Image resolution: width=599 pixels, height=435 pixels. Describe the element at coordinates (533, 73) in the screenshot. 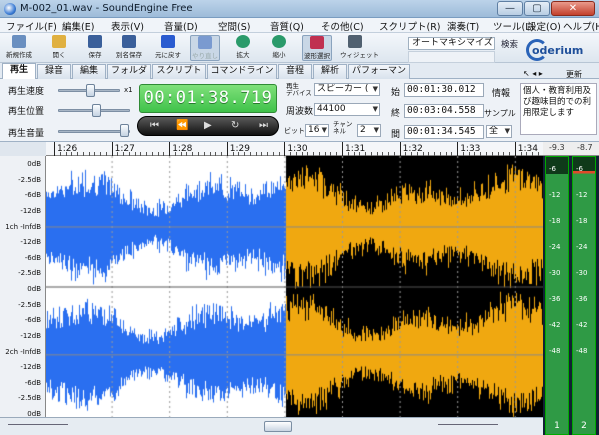

I see `ribbon-collapse-icon: ↖ ◂ ▸` at that location.